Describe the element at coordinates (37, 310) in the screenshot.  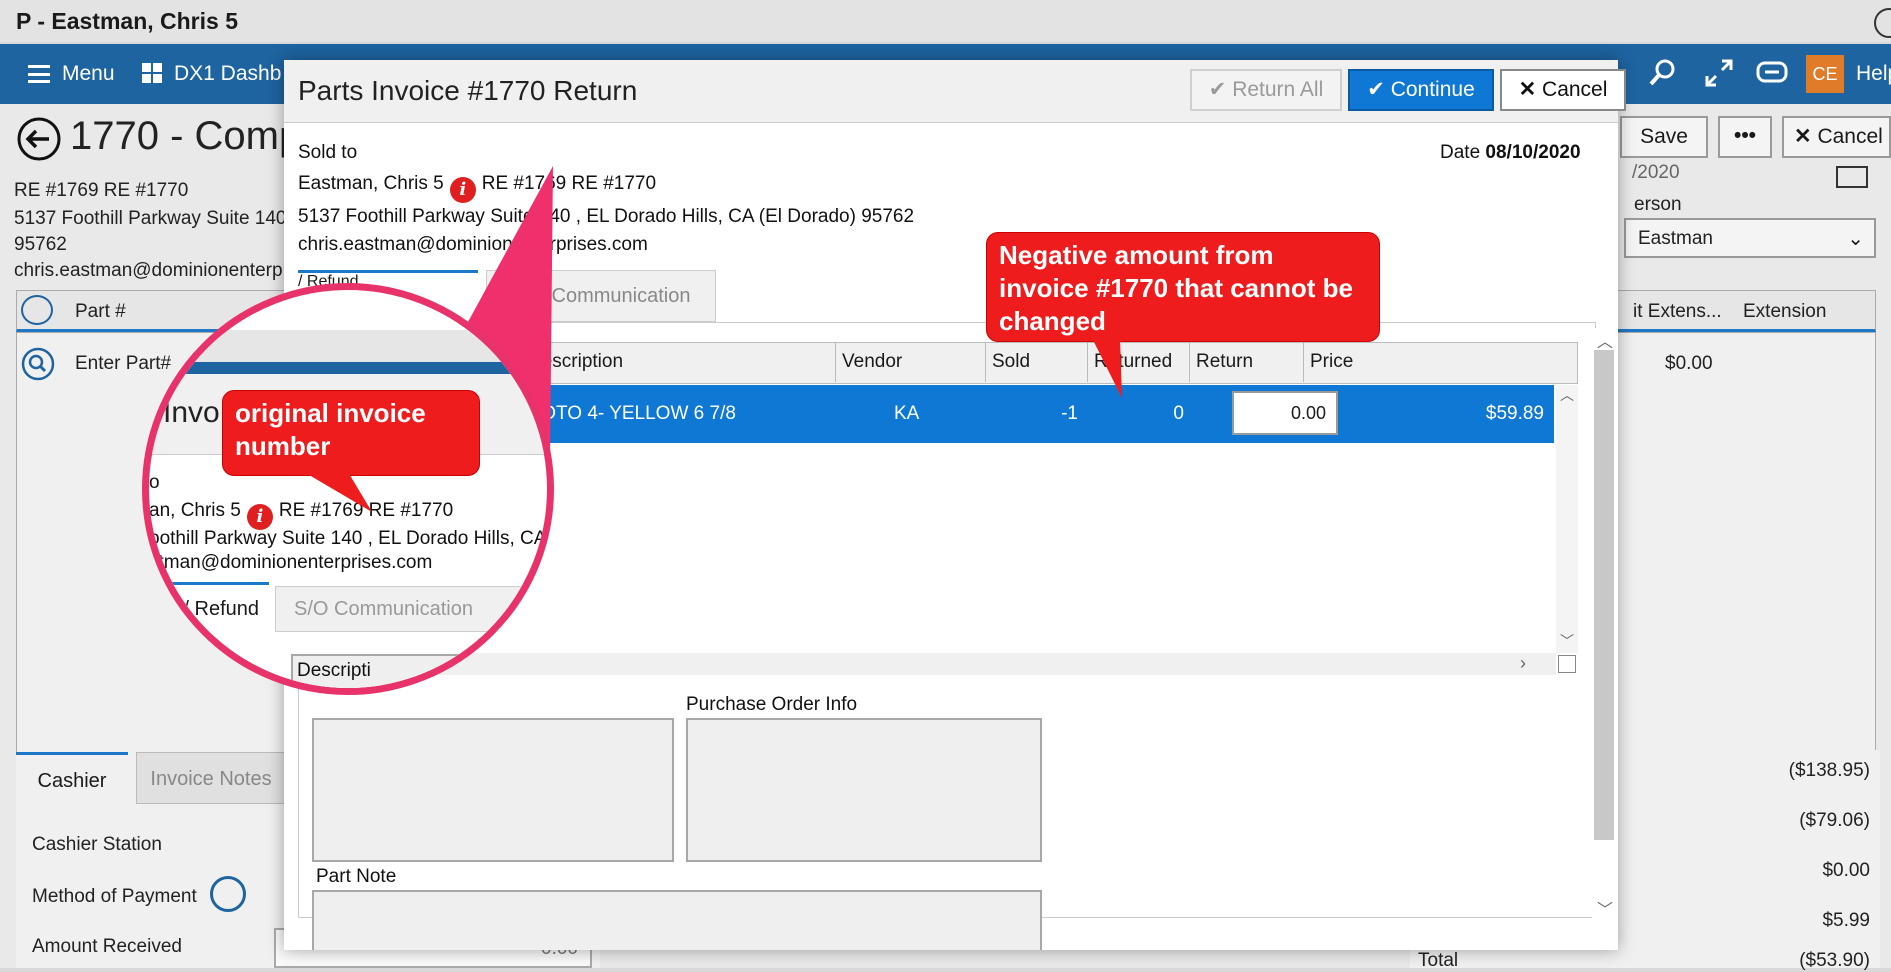
I see `film-icon` at that location.